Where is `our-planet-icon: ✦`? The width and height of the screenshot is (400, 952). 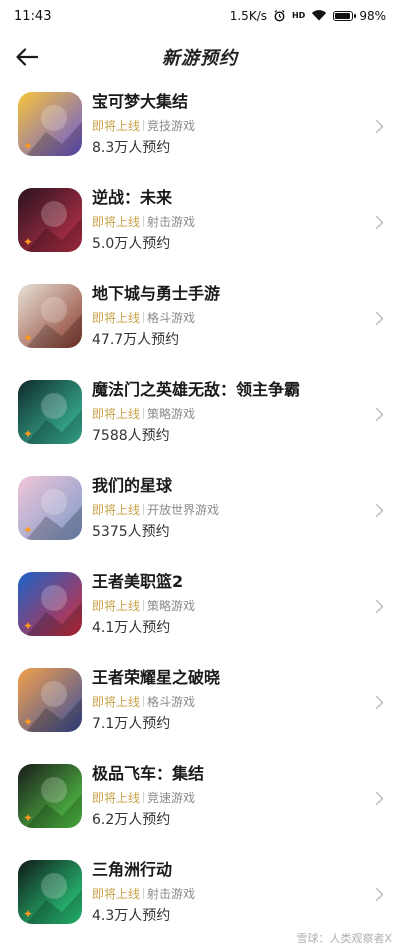
our-planet-icon: ✦ is located at coordinates (50, 508).